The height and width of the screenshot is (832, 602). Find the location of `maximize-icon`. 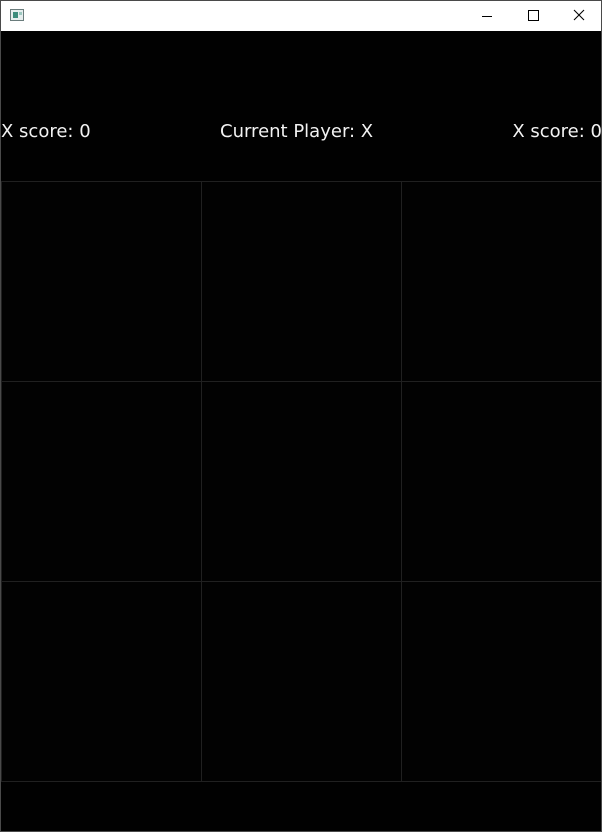

maximize-icon is located at coordinates (533, 15).